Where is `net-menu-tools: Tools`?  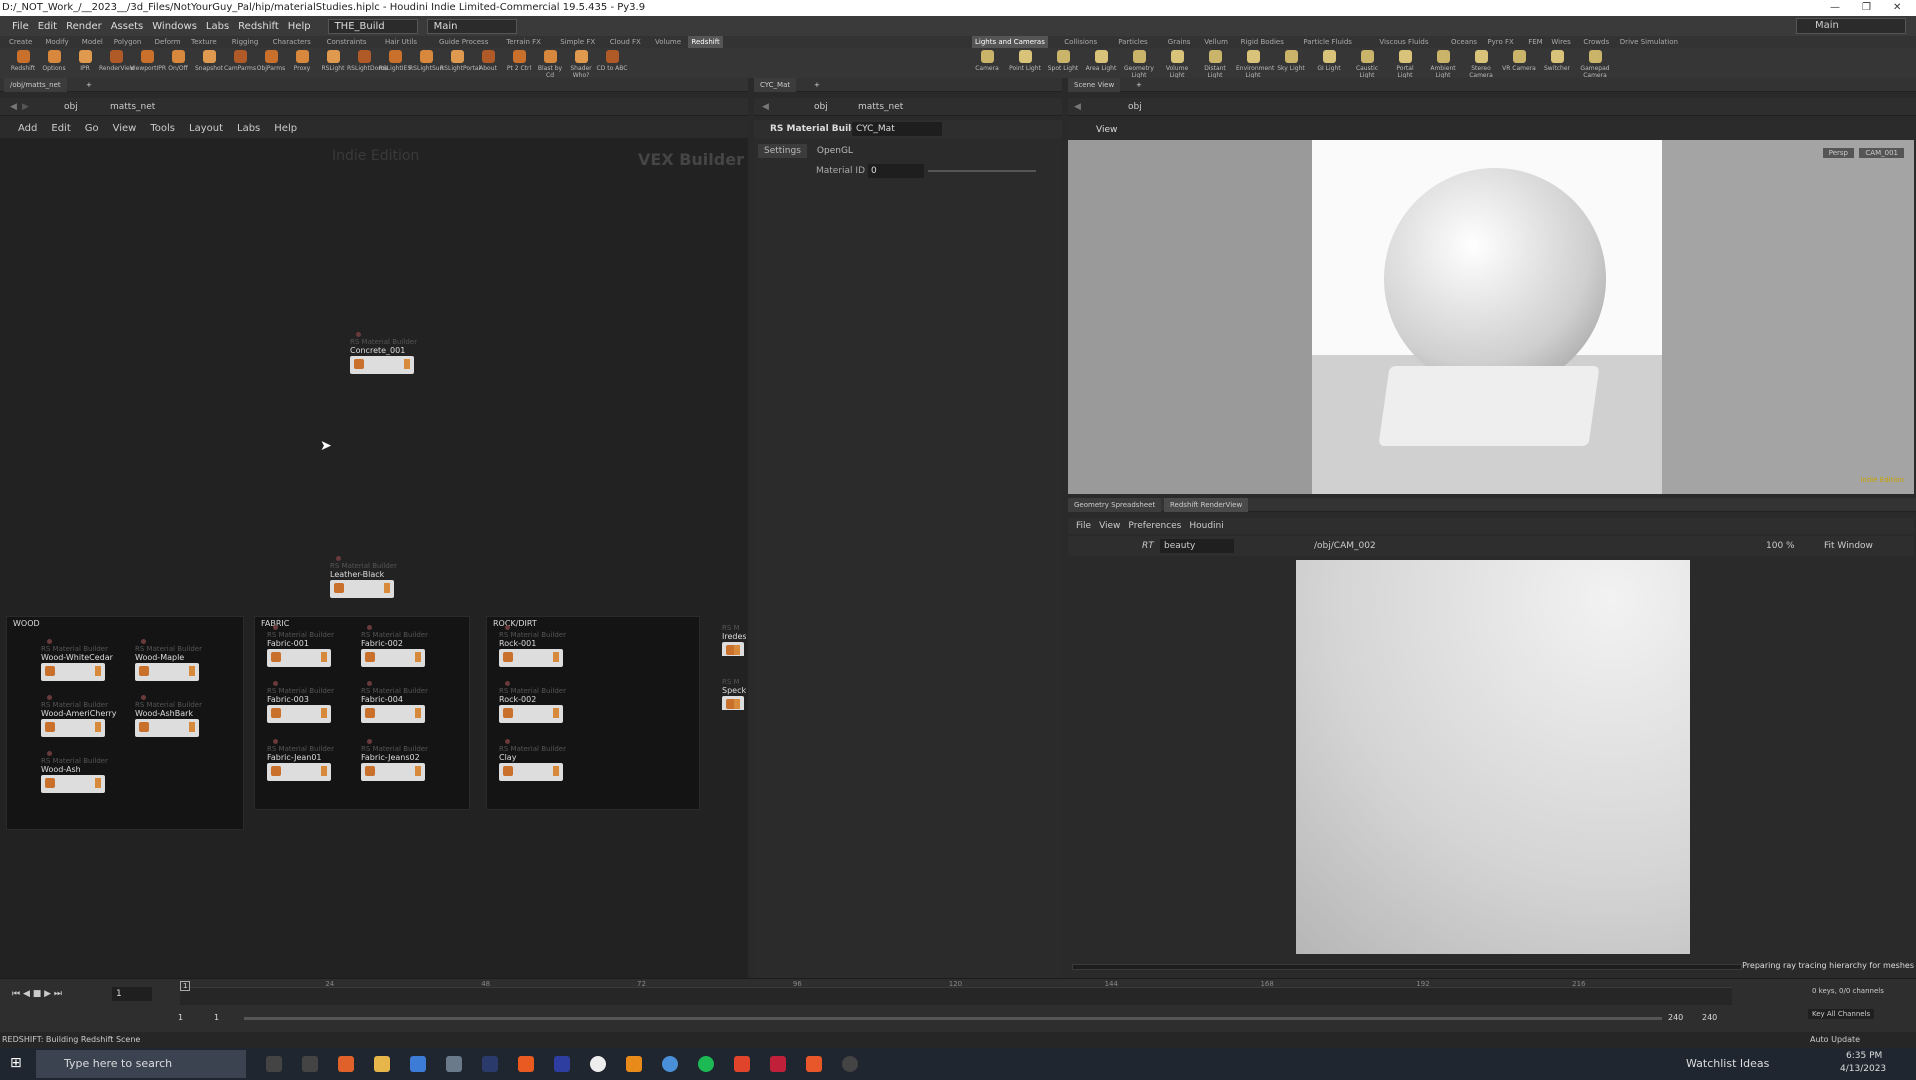
net-menu-tools: Tools is located at coordinates (162, 129).